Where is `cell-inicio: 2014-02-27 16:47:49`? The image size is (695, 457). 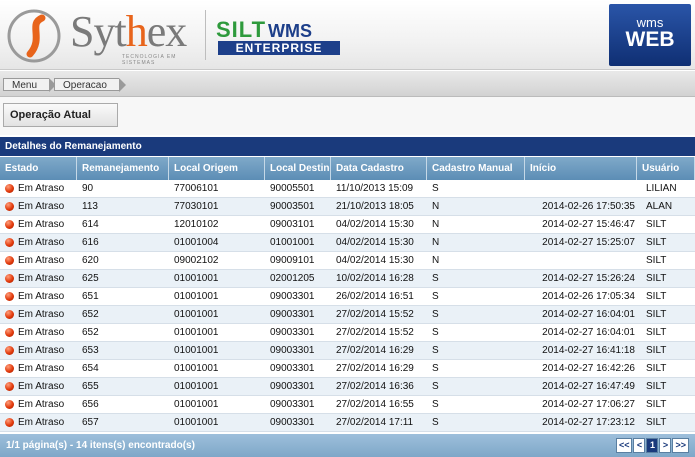
cell-inicio: 2014-02-27 16:47:49 is located at coordinates (588, 386).